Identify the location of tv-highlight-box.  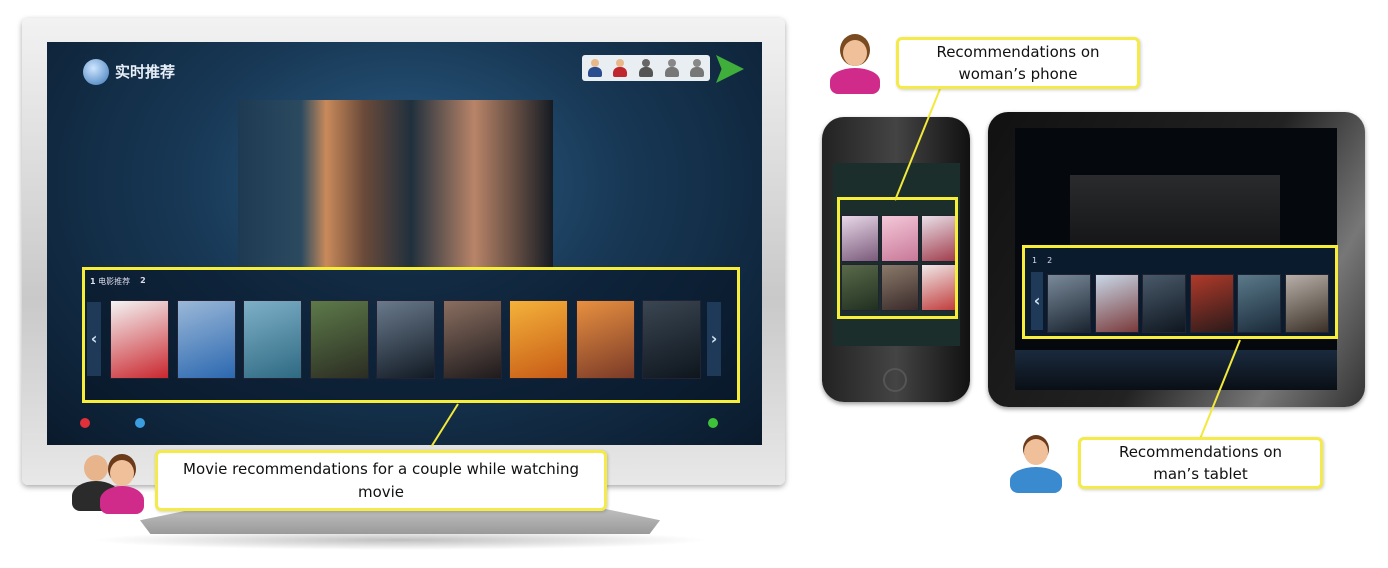
(411, 335).